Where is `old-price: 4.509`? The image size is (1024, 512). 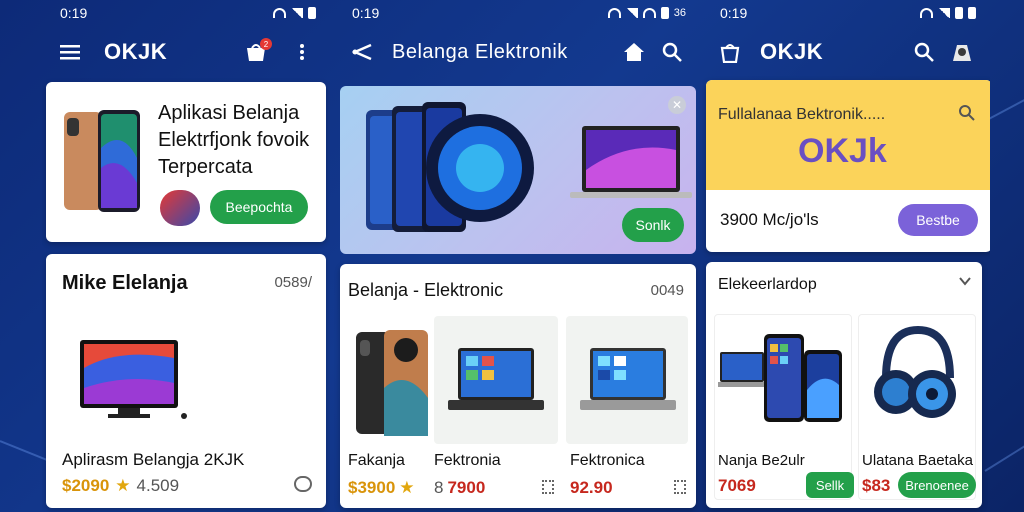
old-price: 4.509 is located at coordinates (158, 485).